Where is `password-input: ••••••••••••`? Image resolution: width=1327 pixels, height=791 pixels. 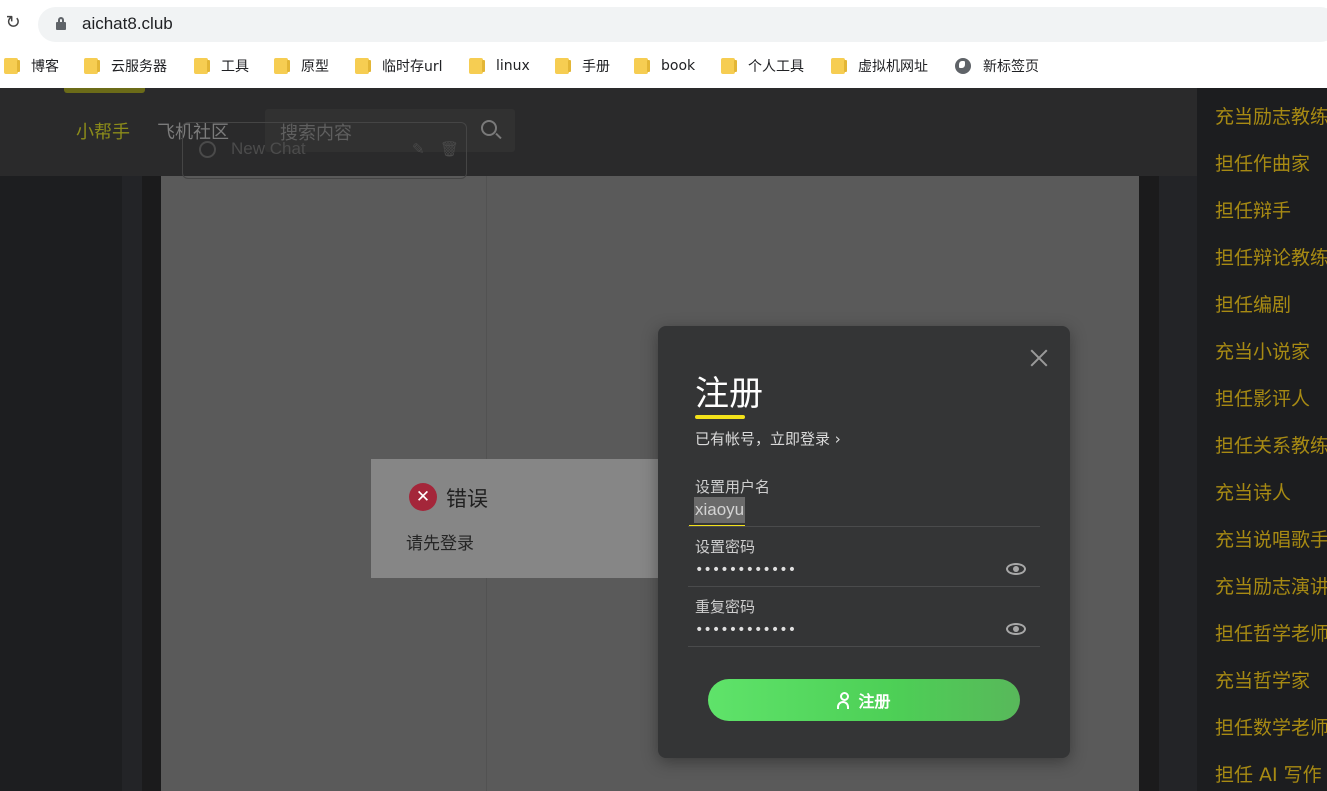 password-input: •••••••••••• is located at coordinates (745, 570).